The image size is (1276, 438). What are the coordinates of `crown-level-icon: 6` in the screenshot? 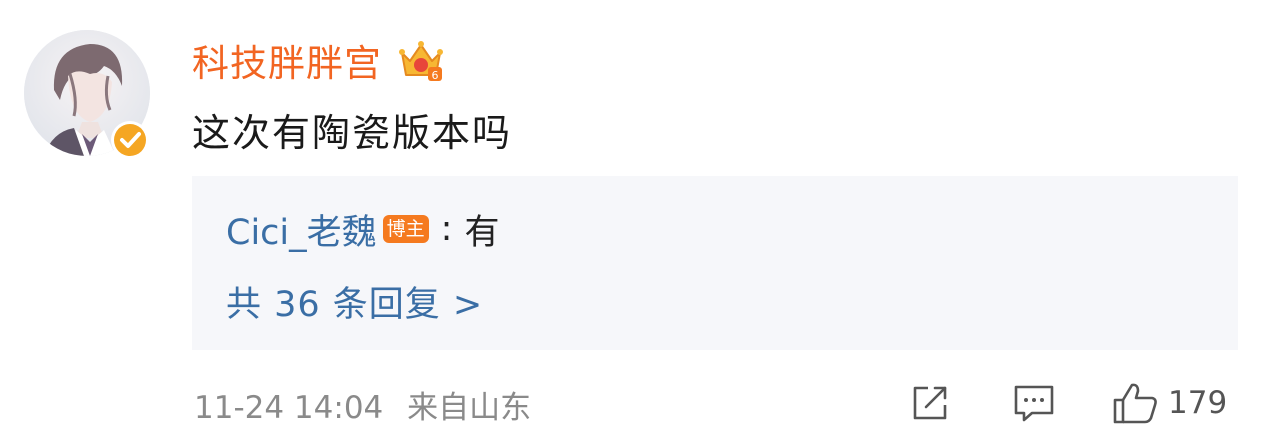 It's located at (421, 60).